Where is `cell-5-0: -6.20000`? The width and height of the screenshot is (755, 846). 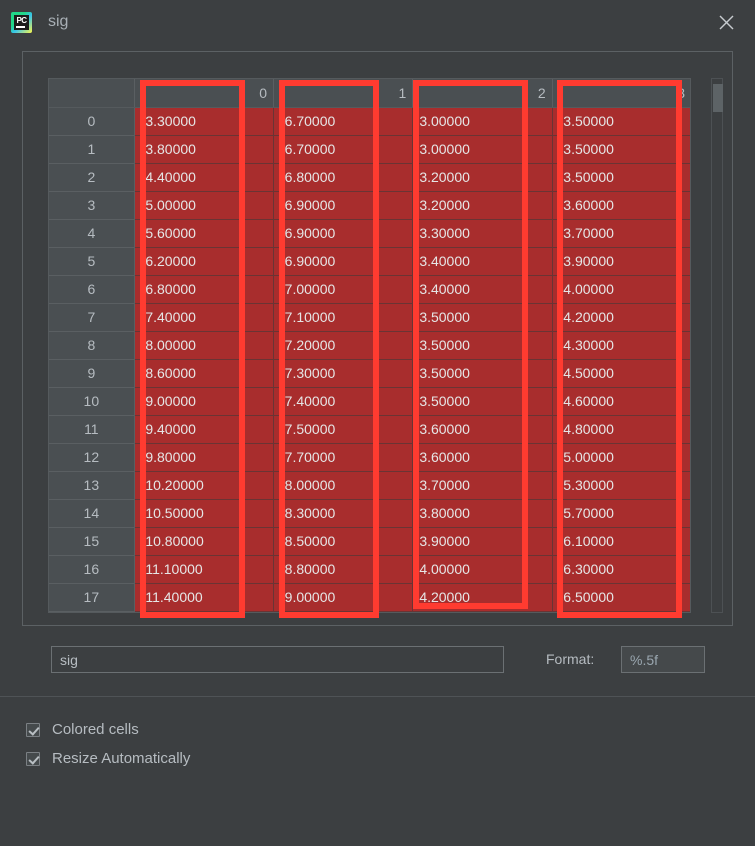 cell-5-0: -6.20000 is located at coordinates (204, 261).